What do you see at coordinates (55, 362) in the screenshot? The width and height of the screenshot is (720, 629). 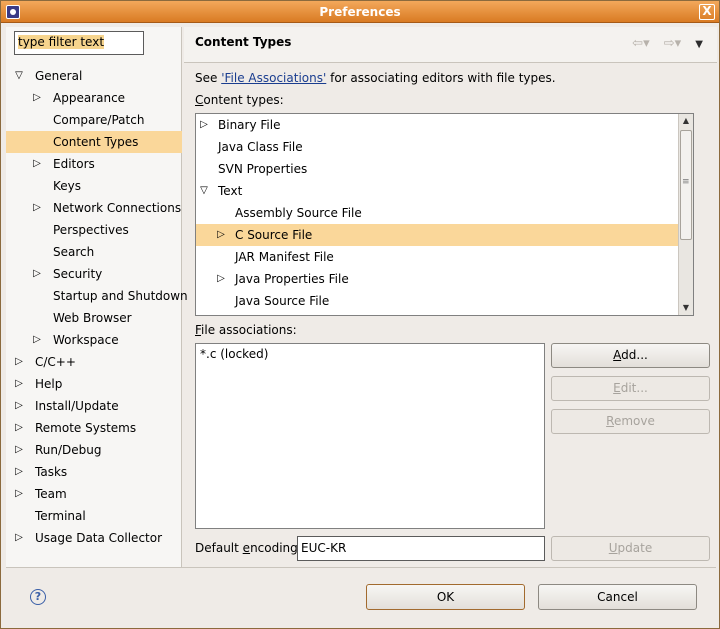 I see `tree-item-label: C/C++` at bounding box center [55, 362].